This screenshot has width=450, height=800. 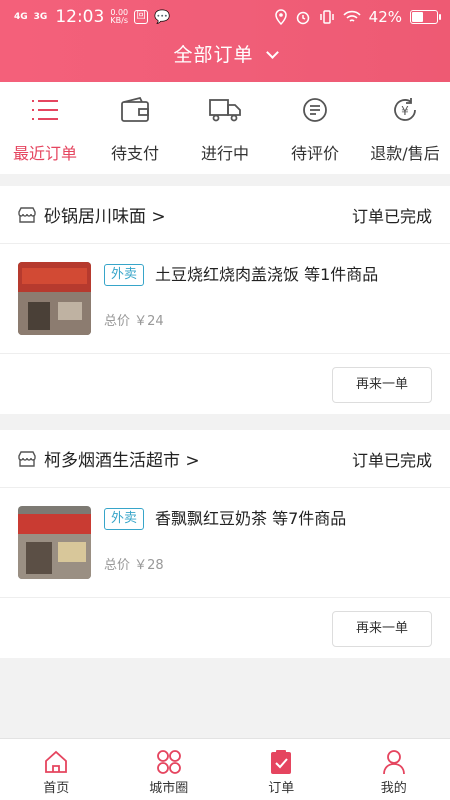 What do you see at coordinates (56, 788) in the screenshot?
I see `nav-label: 首页` at bounding box center [56, 788].